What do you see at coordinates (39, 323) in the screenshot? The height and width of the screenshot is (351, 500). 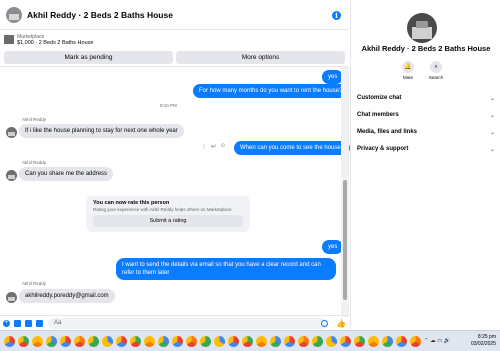 I see `gif-icon` at bounding box center [39, 323].